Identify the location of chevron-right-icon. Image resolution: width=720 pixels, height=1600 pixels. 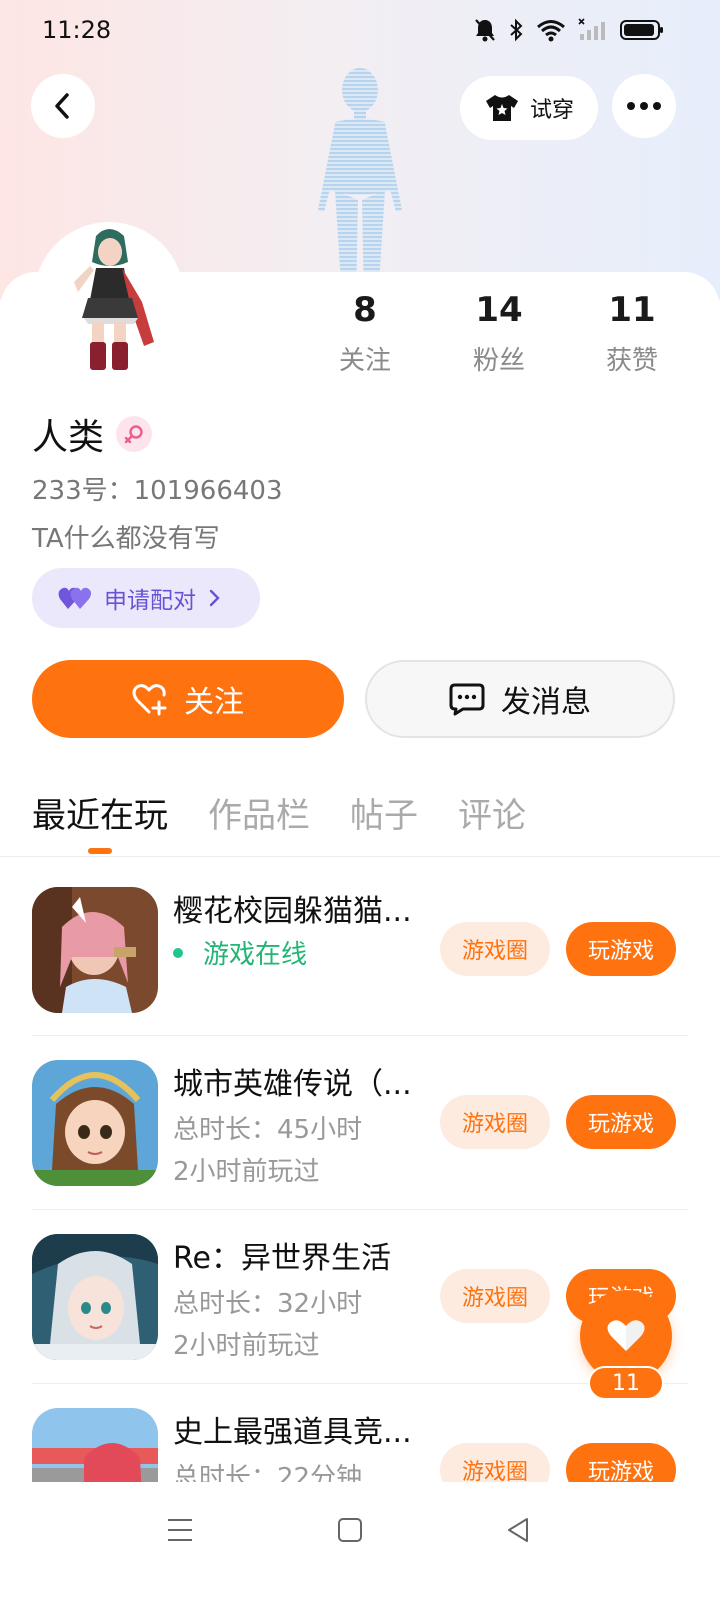
(214, 598).